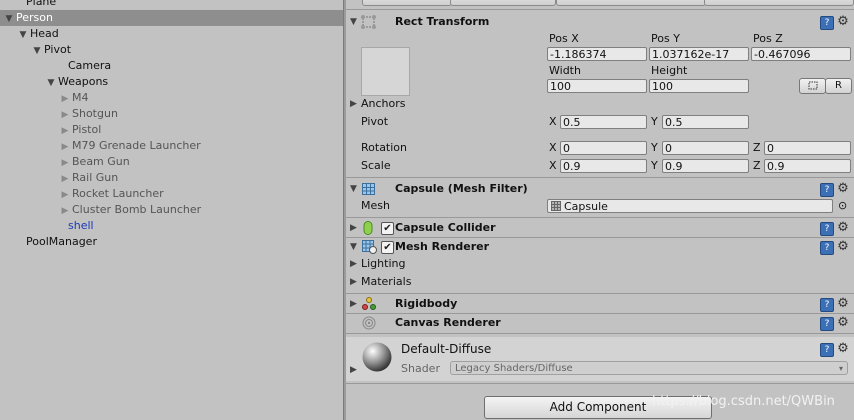 This screenshot has width=854, height=420. I want to click on mesh-field: Capsule, so click(690, 206).